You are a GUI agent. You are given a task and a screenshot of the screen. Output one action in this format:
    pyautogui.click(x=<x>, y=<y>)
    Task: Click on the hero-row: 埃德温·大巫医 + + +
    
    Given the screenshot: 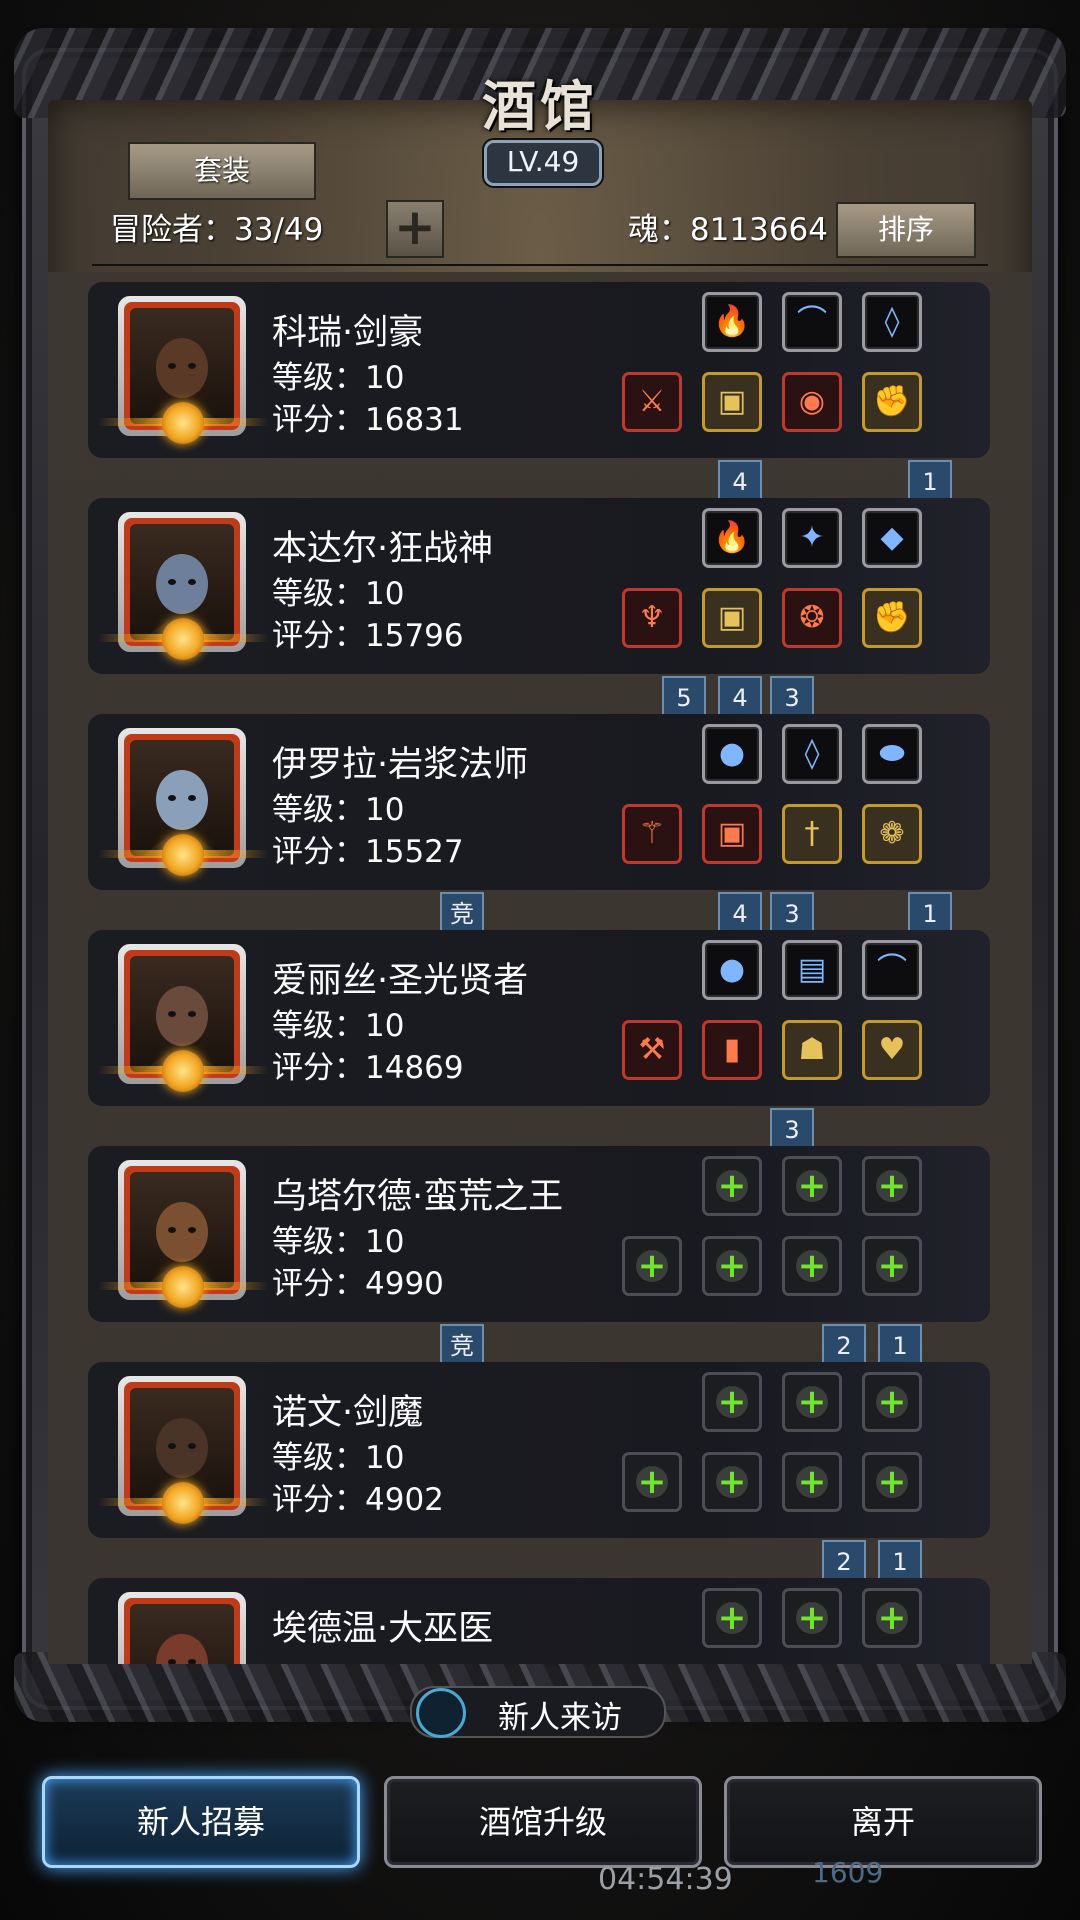 What is the action you would take?
    pyautogui.click(x=539, y=1621)
    